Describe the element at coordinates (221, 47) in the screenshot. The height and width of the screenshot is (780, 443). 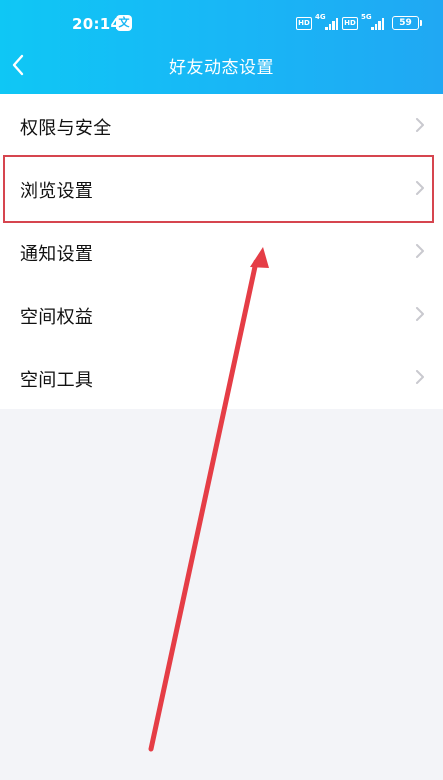
I see `header: 20:14 文 HD 4G HD 5G 59 好友动态设置` at that location.